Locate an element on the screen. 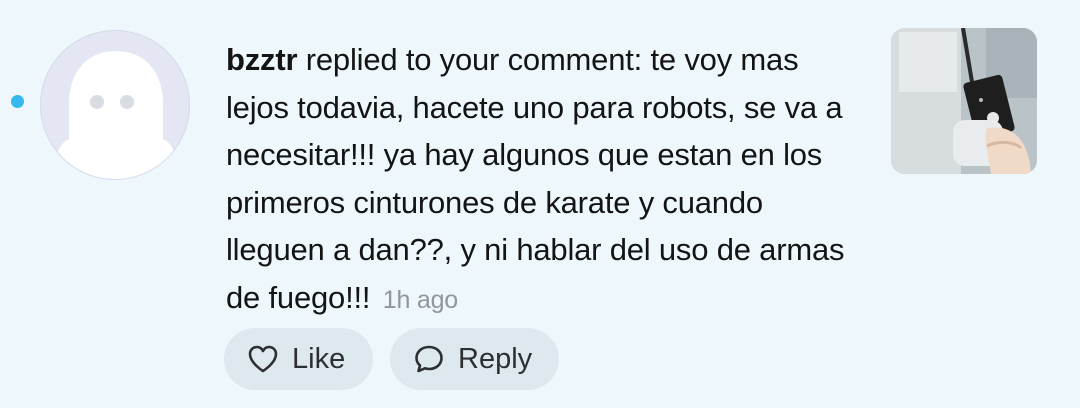  post-thumbnail is located at coordinates (964, 101).